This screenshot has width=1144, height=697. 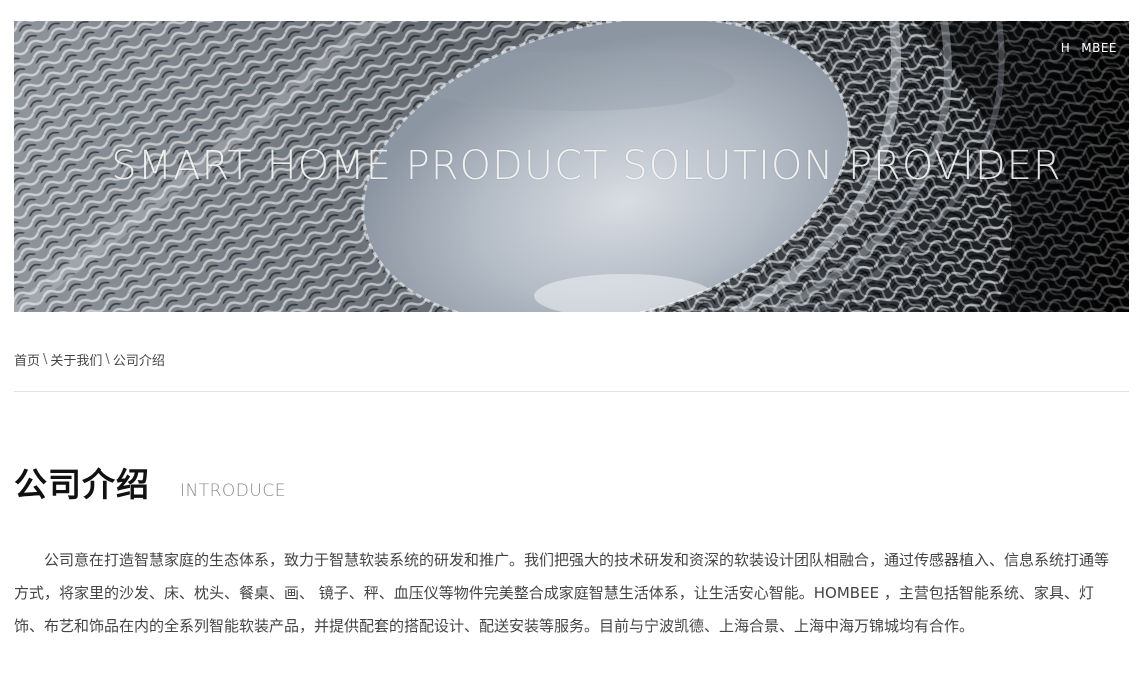 What do you see at coordinates (1089, 48) in the screenshot?
I see `brand-logo: H MBEE` at bounding box center [1089, 48].